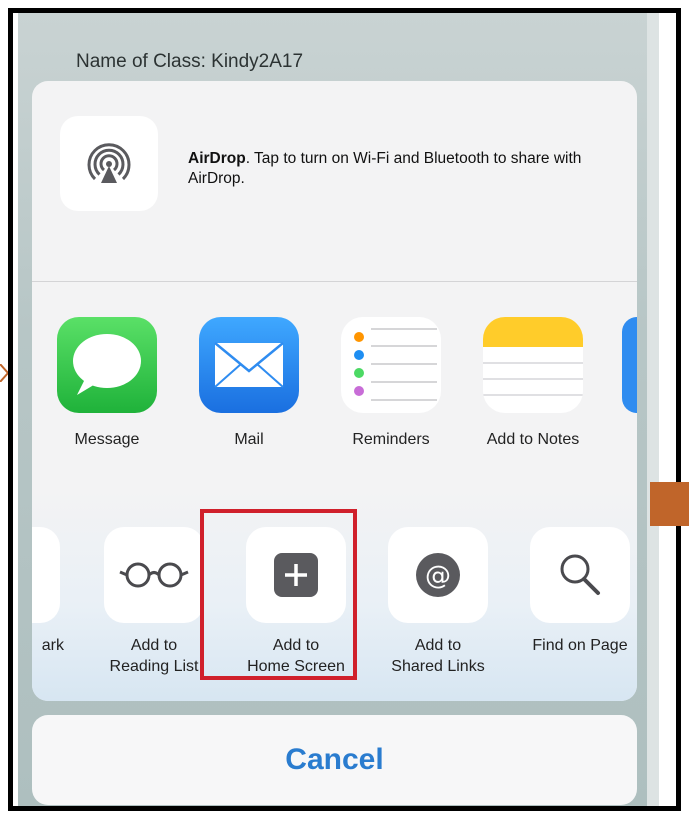 This screenshot has width=689, height=819. Describe the element at coordinates (629, 365) in the screenshot. I see `share-app-partial` at that location.